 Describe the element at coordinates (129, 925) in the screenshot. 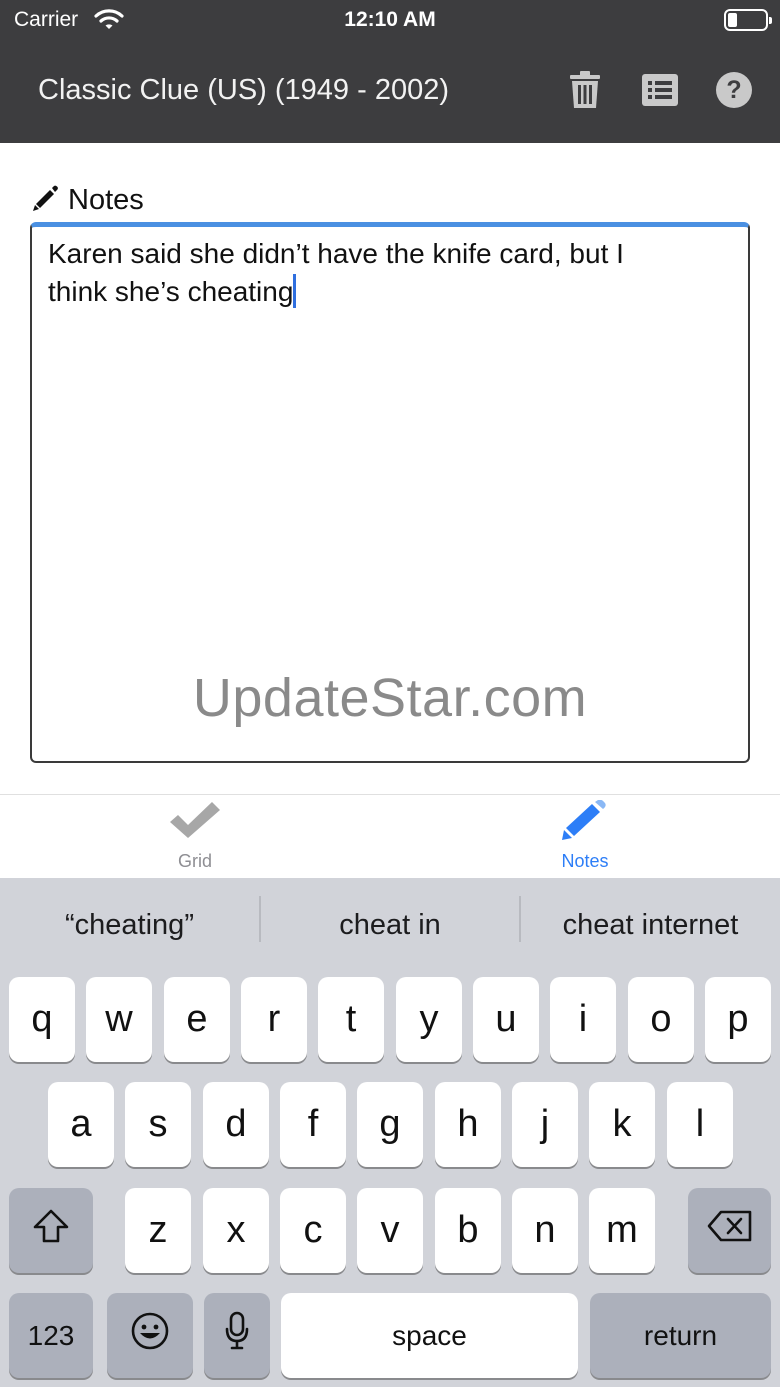

I see `suggestion-1: “cheating”` at that location.